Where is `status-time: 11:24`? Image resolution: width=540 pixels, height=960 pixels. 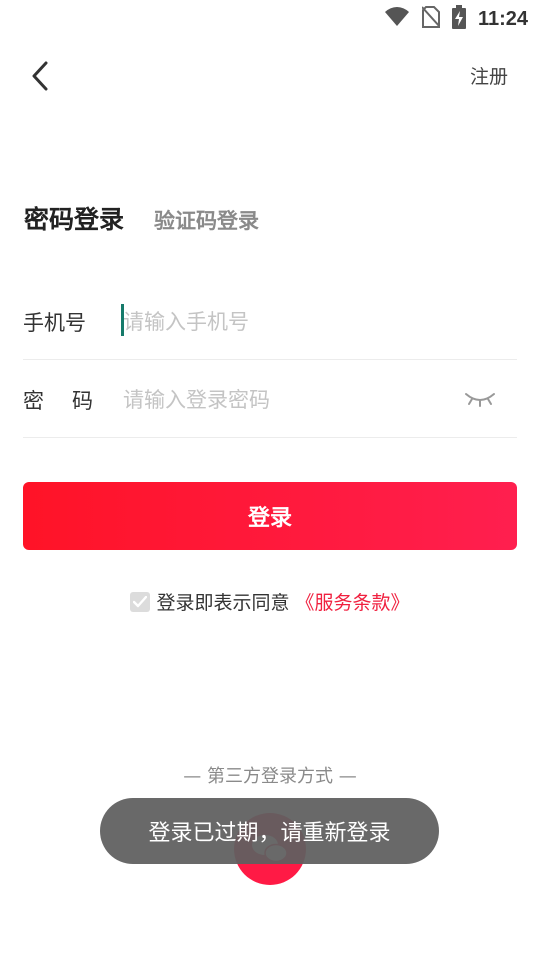 status-time: 11:24 is located at coordinates (502, 18).